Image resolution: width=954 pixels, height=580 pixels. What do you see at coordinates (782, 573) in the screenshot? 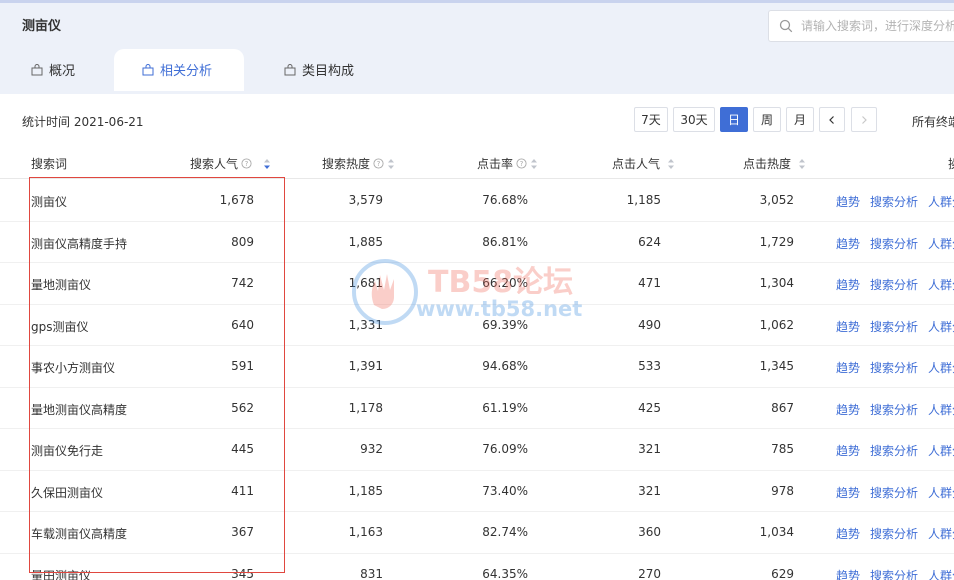
I see `cell-click-heat: 629` at bounding box center [782, 573].